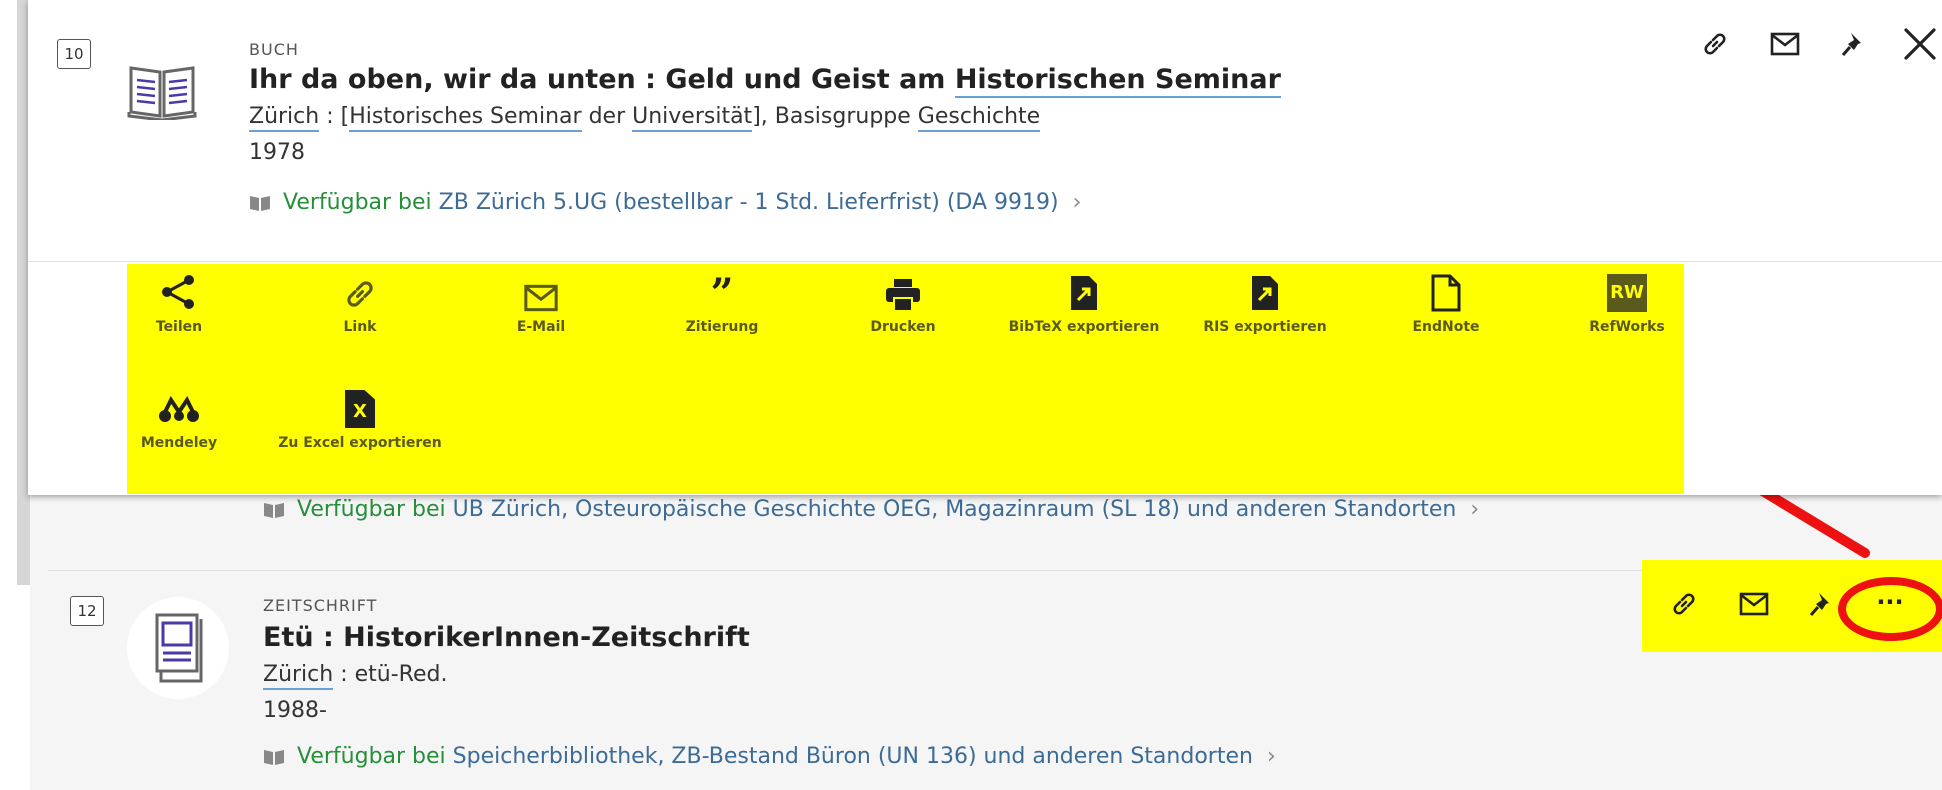 Image resolution: width=1942 pixels, height=790 pixels. I want to click on book-icon, so click(162, 94).